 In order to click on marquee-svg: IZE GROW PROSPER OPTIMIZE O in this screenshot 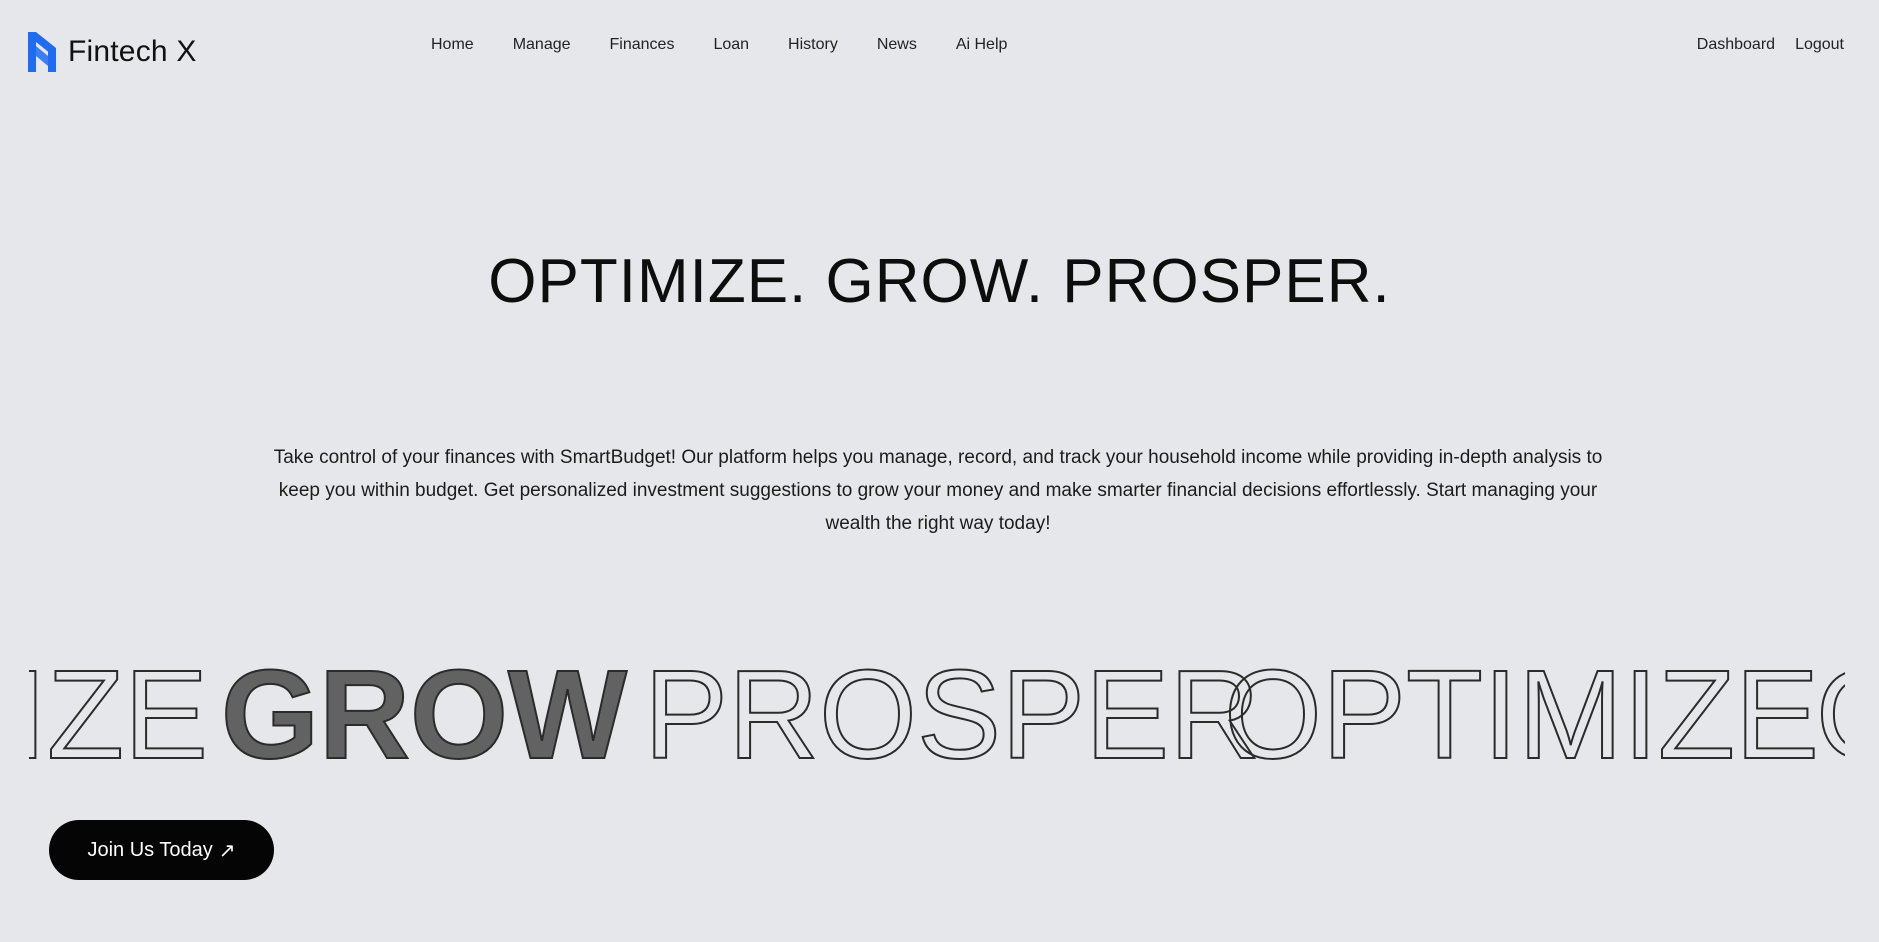, I will do `click(937, 711)`.